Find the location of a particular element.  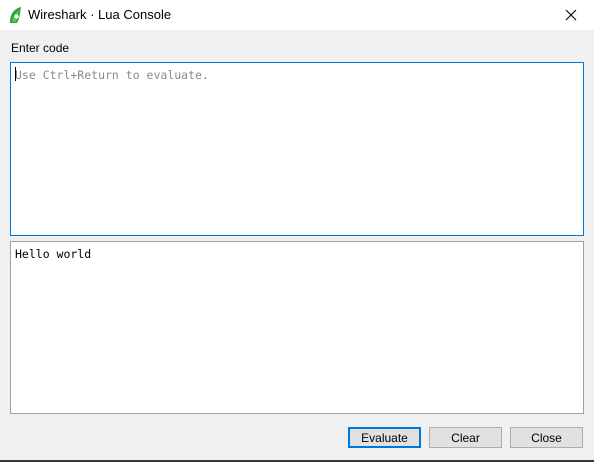

window-title: Wireshark · Lua Console is located at coordinates (100, 14).